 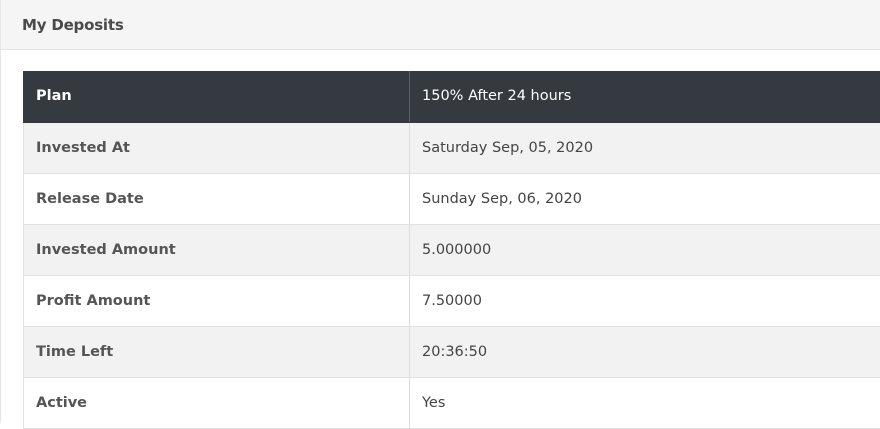 I want to click on row-label: Active, so click(x=217, y=402).